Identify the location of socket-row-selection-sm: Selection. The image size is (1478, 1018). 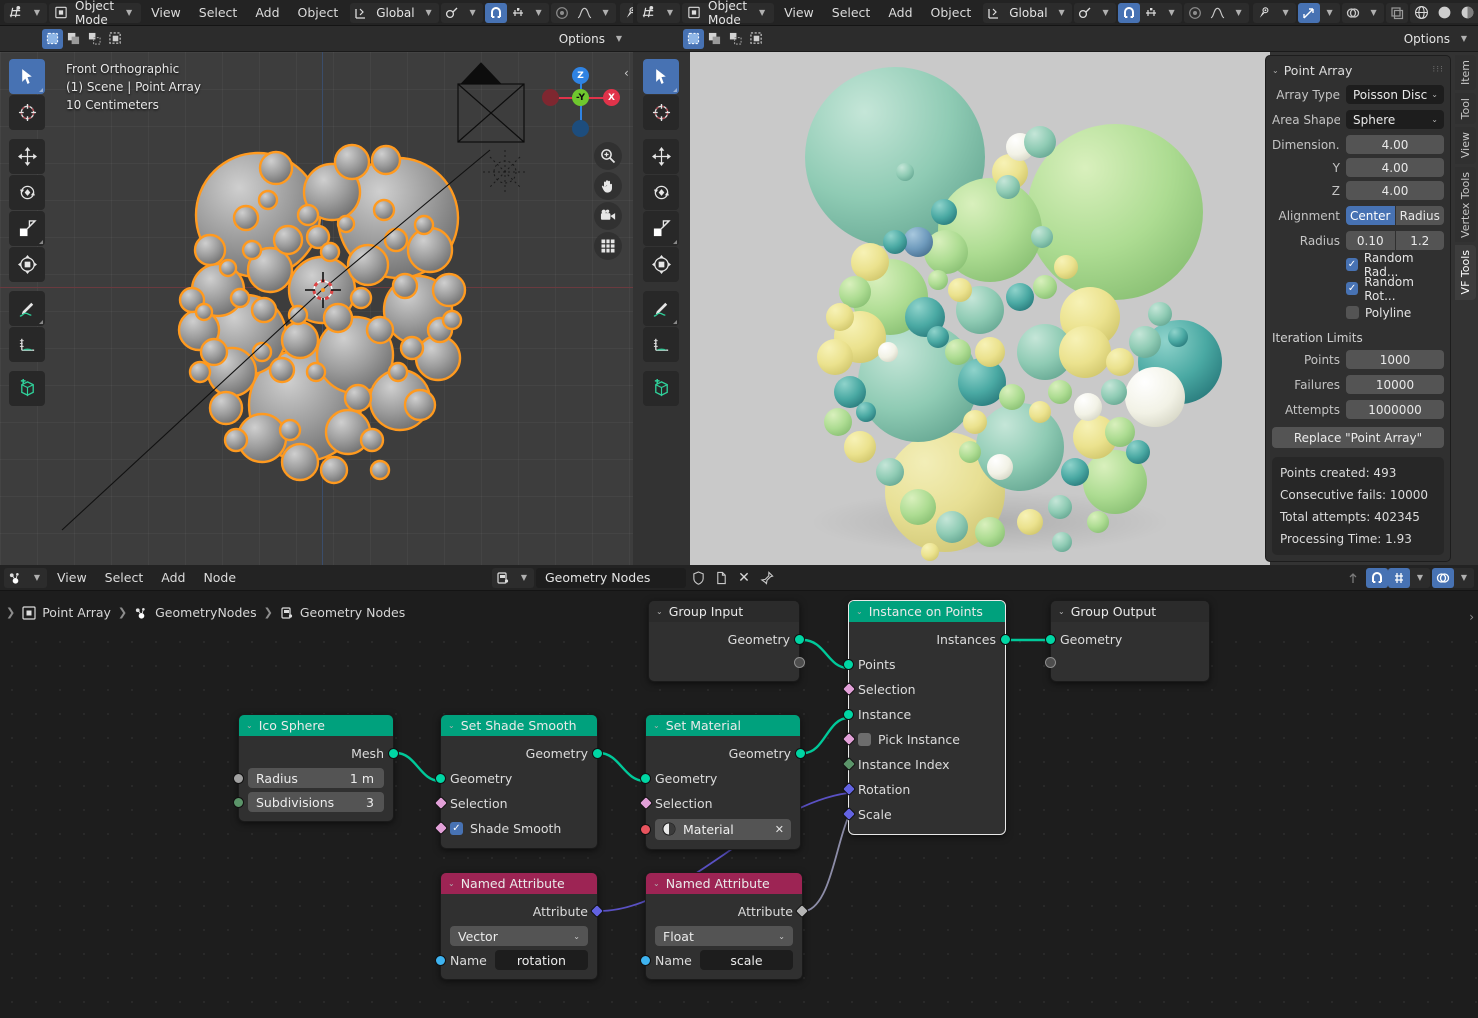
(719, 803).